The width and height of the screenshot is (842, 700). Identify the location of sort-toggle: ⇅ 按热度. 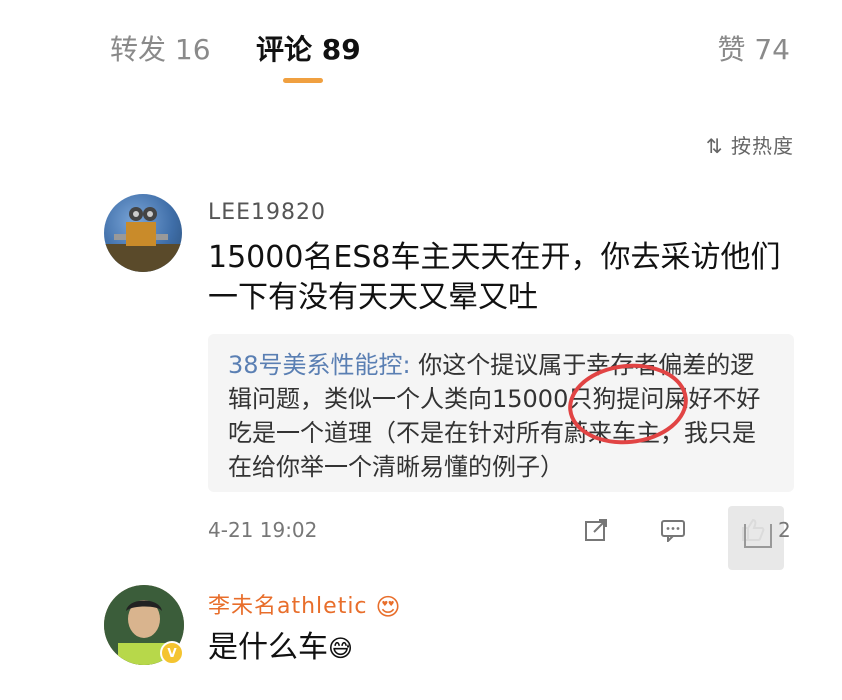
(750, 144).